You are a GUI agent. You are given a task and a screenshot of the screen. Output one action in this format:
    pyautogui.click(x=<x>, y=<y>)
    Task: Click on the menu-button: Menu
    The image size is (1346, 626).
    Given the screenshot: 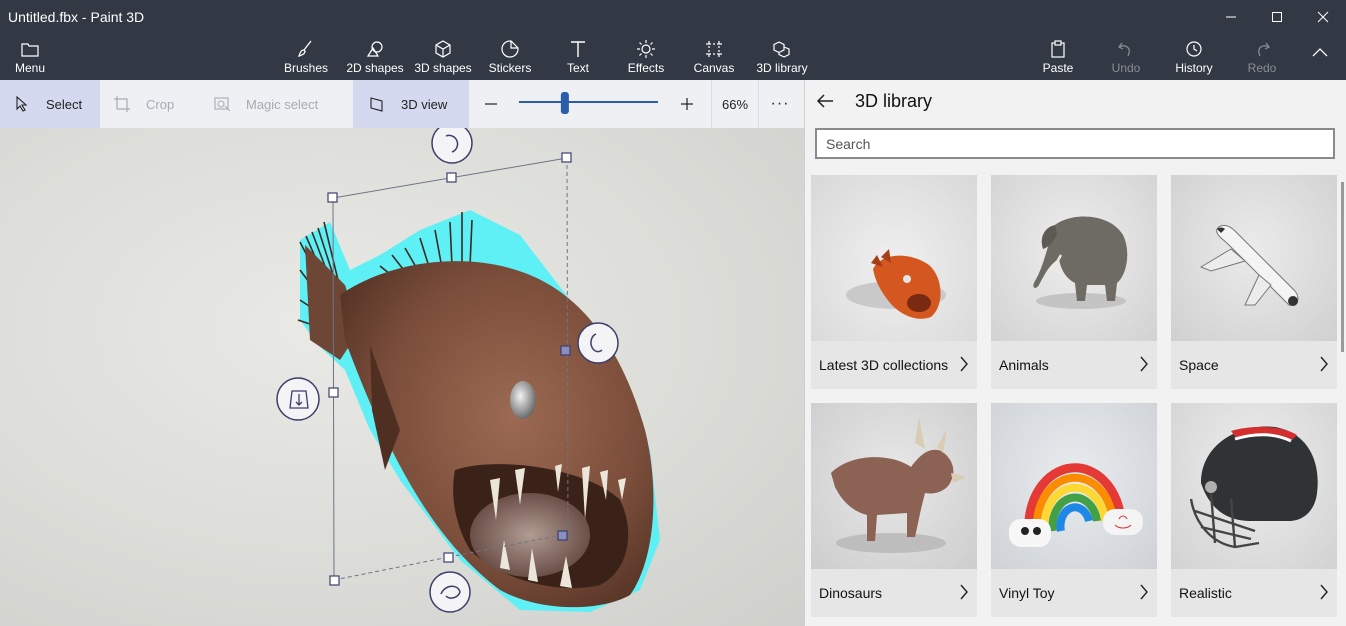 What is the action you would take?
    pyautogui.click(x=30, y=56)
    